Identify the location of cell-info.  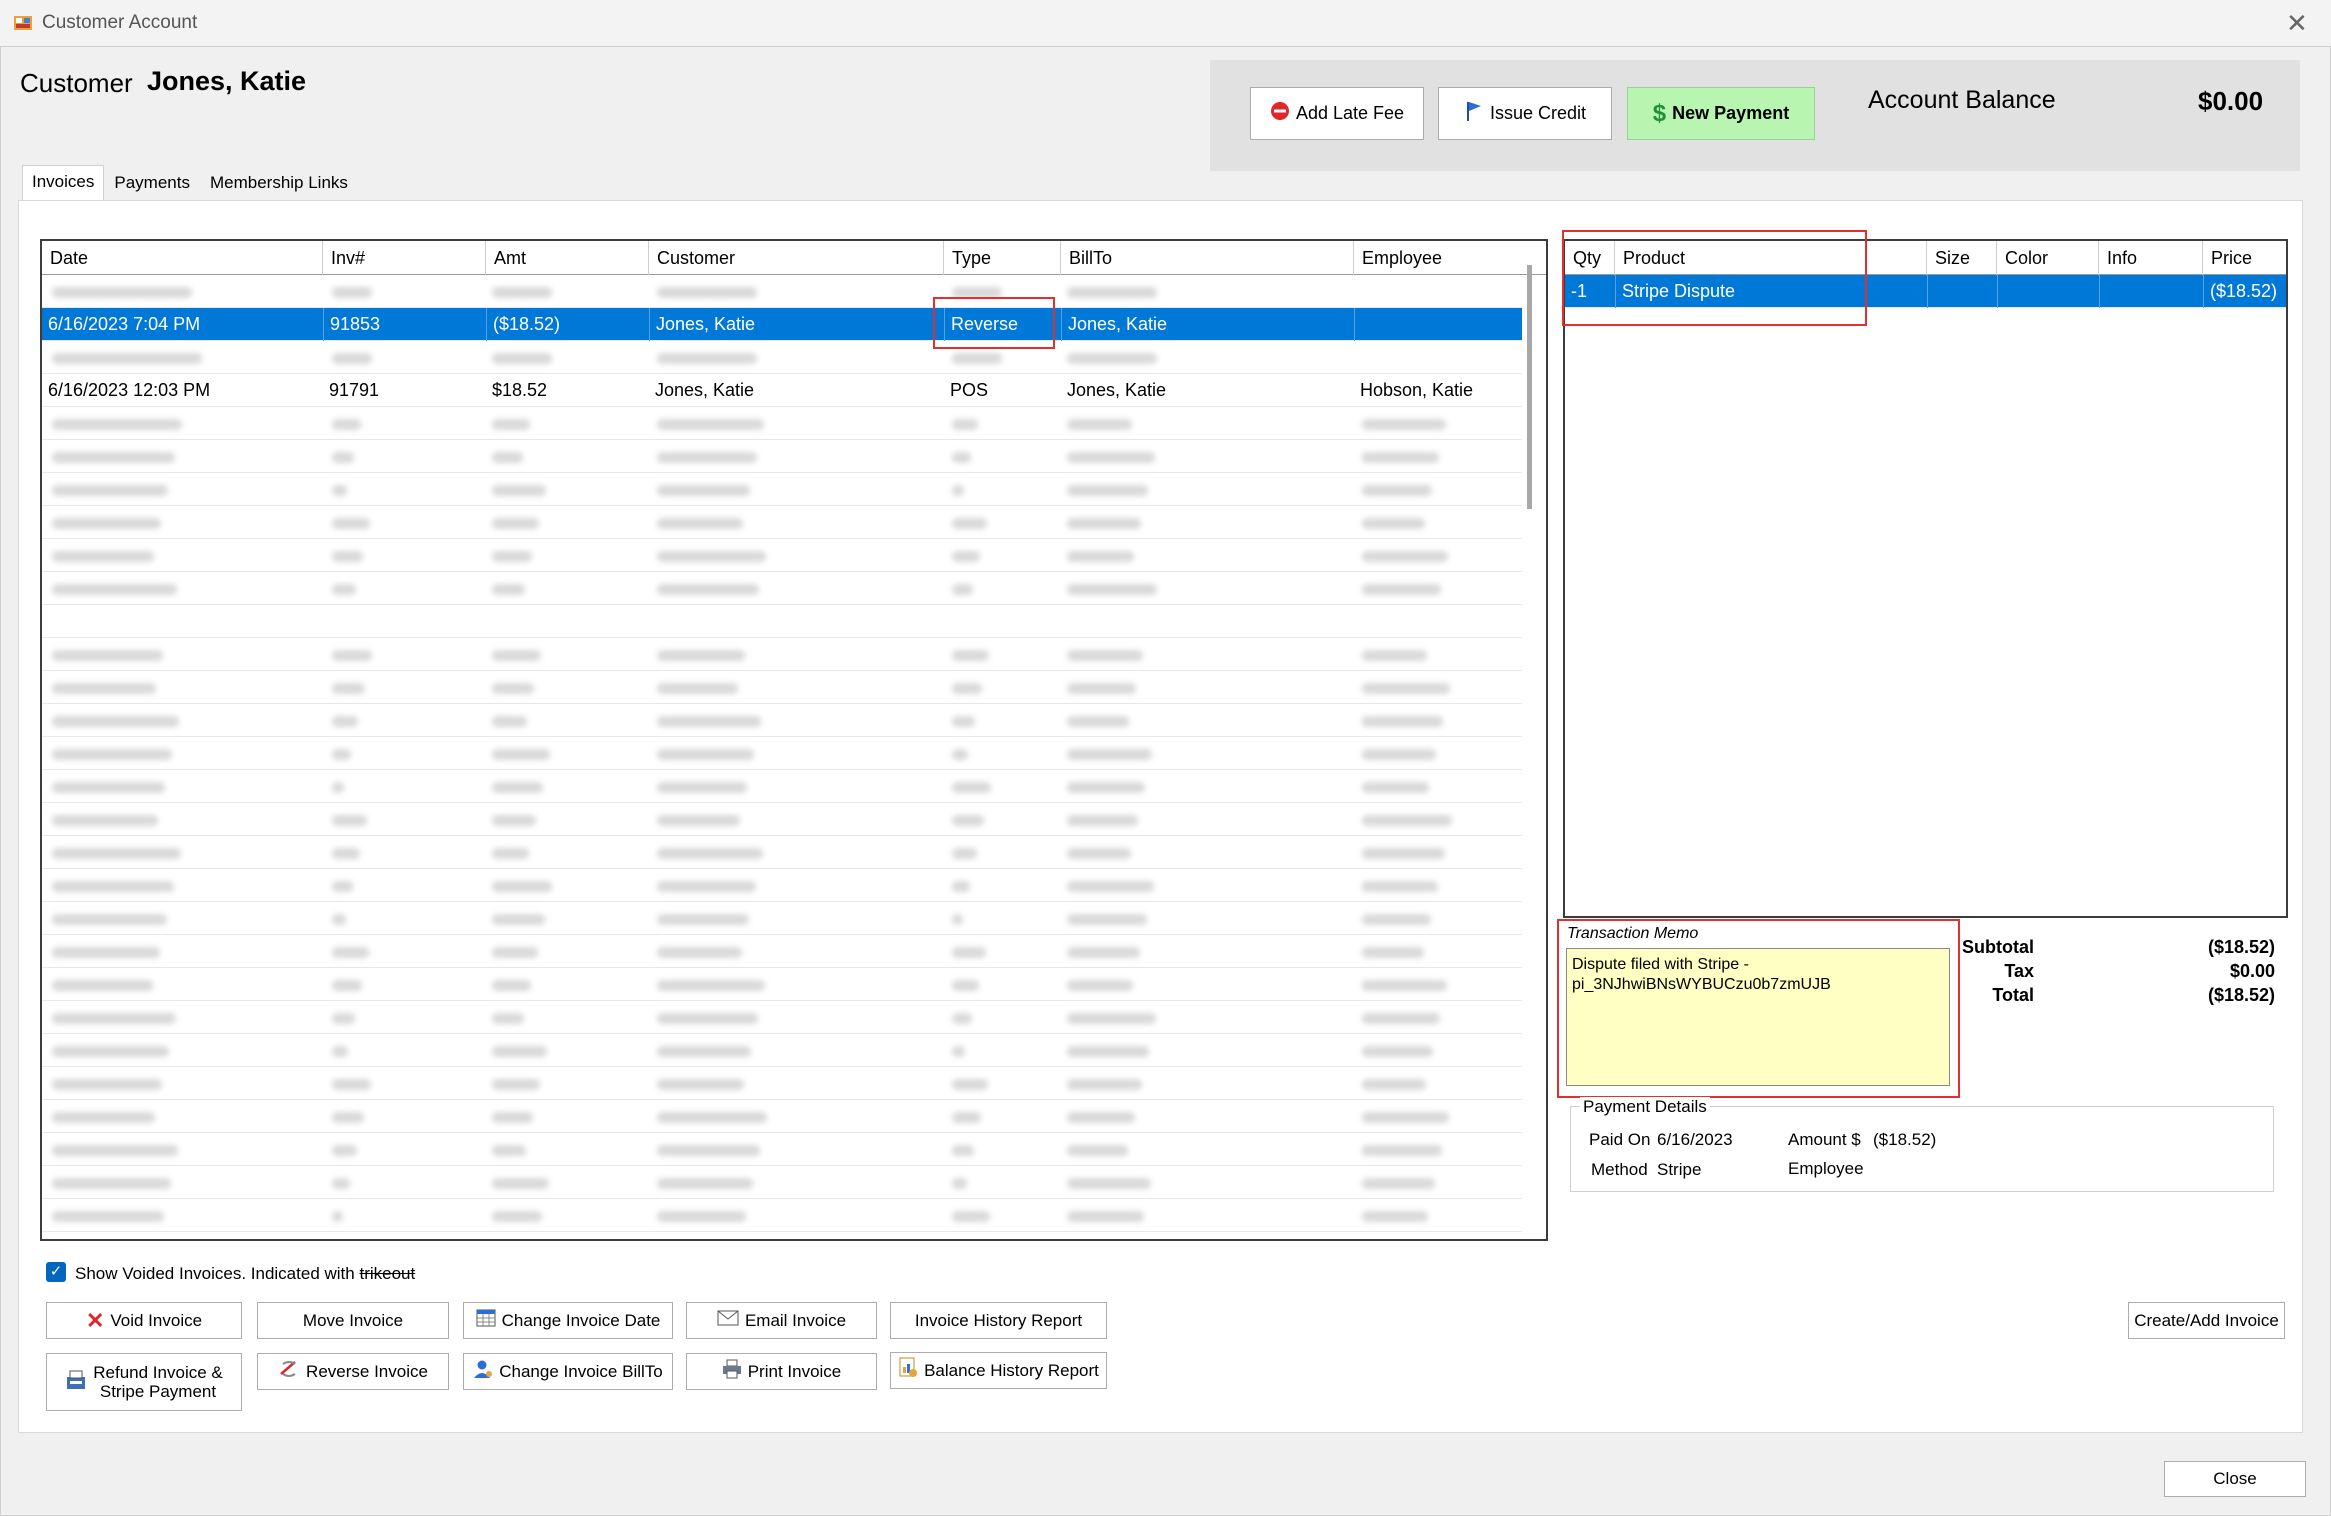
(2151, 291).